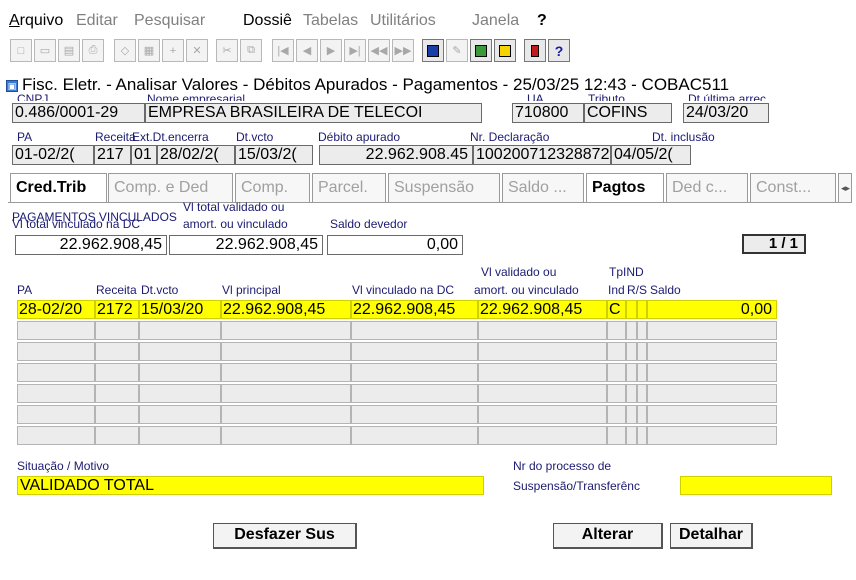 The image size is (856, 580). I want to click on menu-janela: Janela, so click(495, 21).